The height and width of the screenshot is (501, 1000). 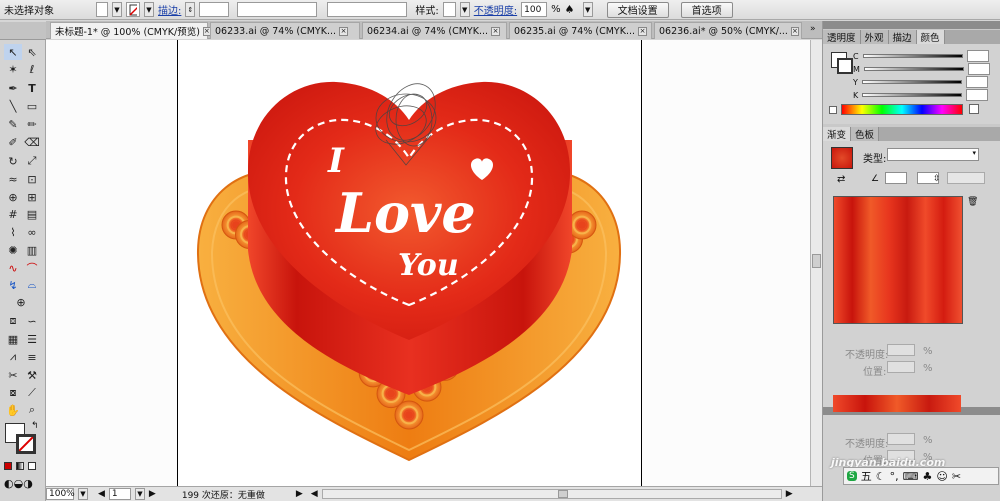 I want to click on keyboard-icon: ⌨, so click(x=911, y=476).